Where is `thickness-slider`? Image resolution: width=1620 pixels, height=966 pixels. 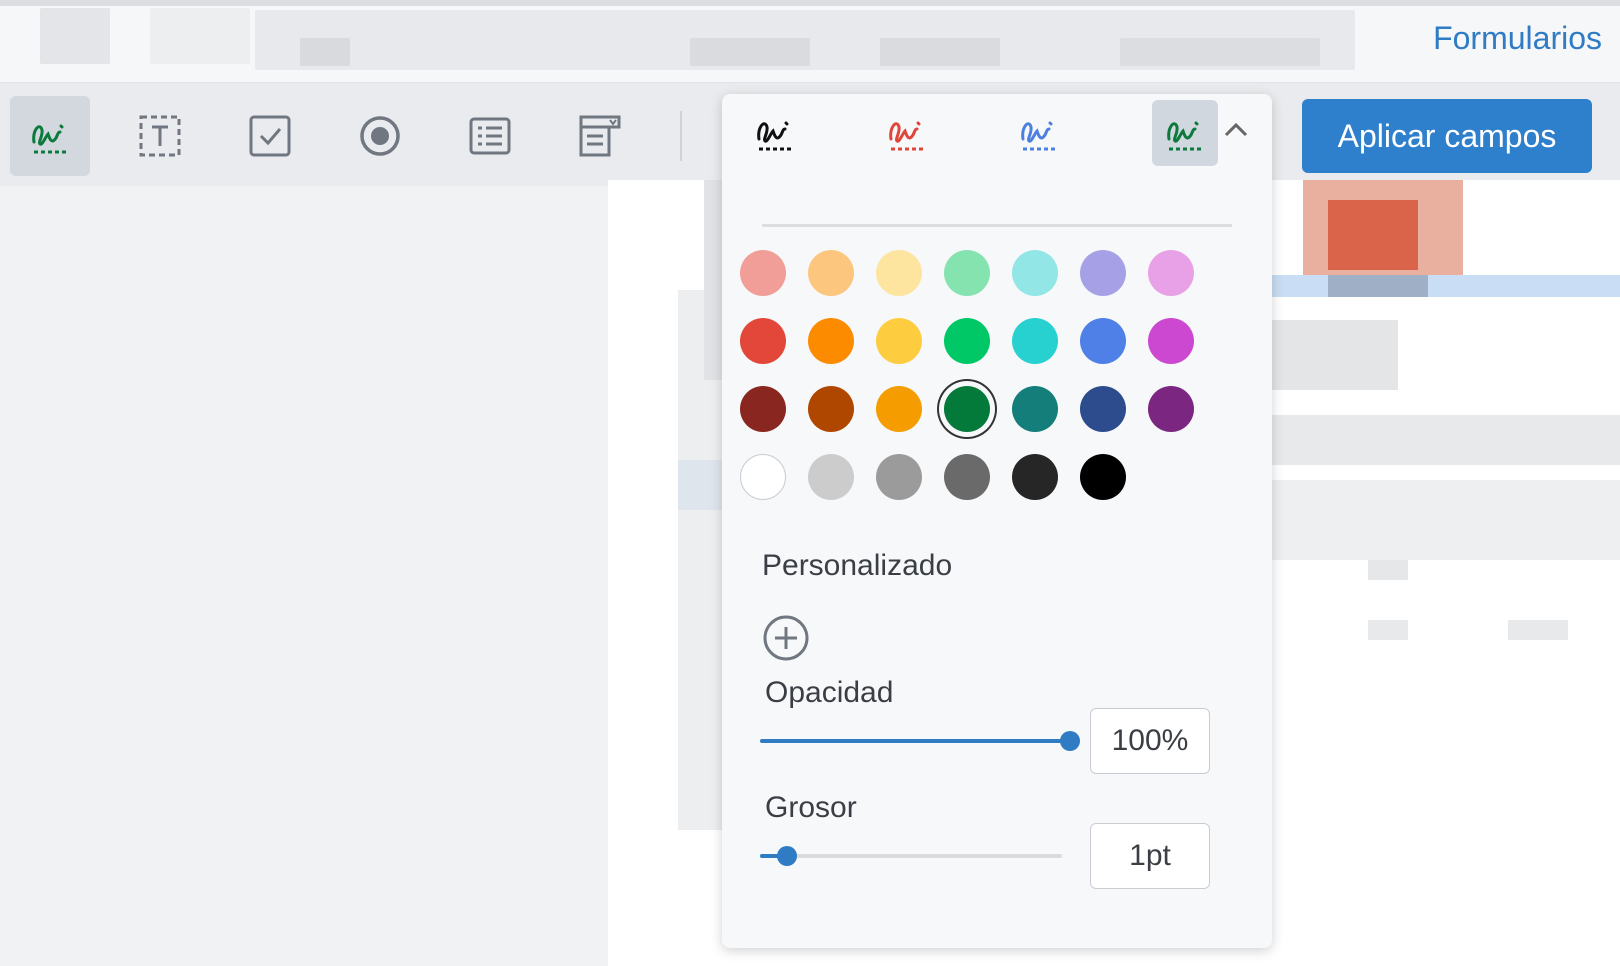
thickness-slider is located at coordinates (911, 856).